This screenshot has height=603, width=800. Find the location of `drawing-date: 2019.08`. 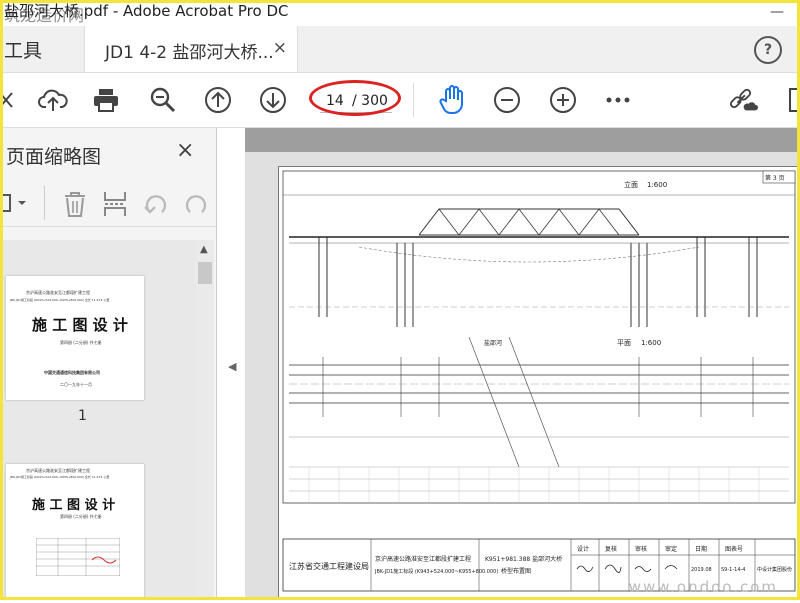

drawing-date: 2019.08 is located at coordinates (701, 570).